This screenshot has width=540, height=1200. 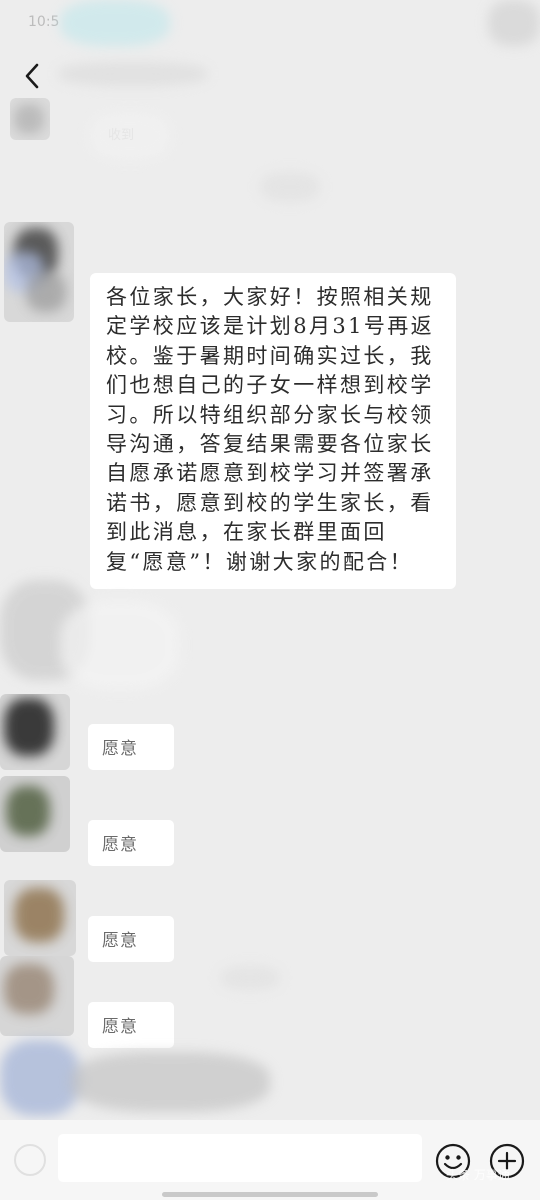 I want to click on voice-icon, so click(x=30, y=1160).